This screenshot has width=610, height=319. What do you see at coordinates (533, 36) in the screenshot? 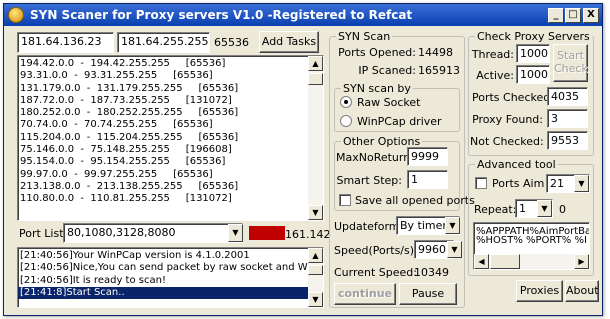
I see `check-proxy-title: Check Proxy Servers` at bounding box center [533, 36].